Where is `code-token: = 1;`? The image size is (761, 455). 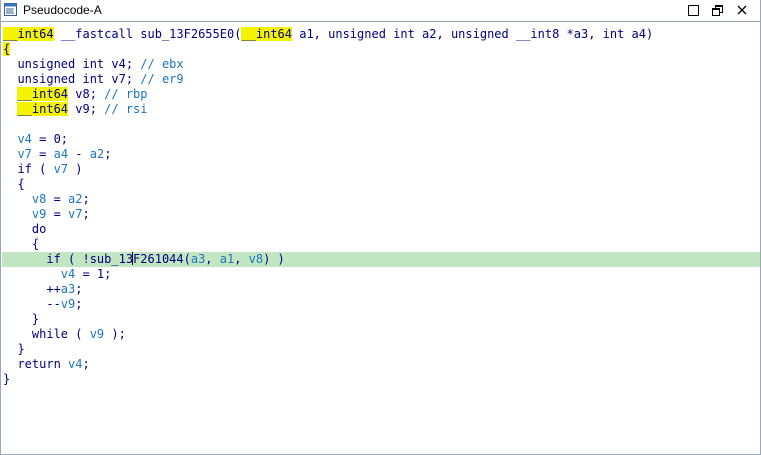
code-token: = 1; is located at coordinates (93, 274).